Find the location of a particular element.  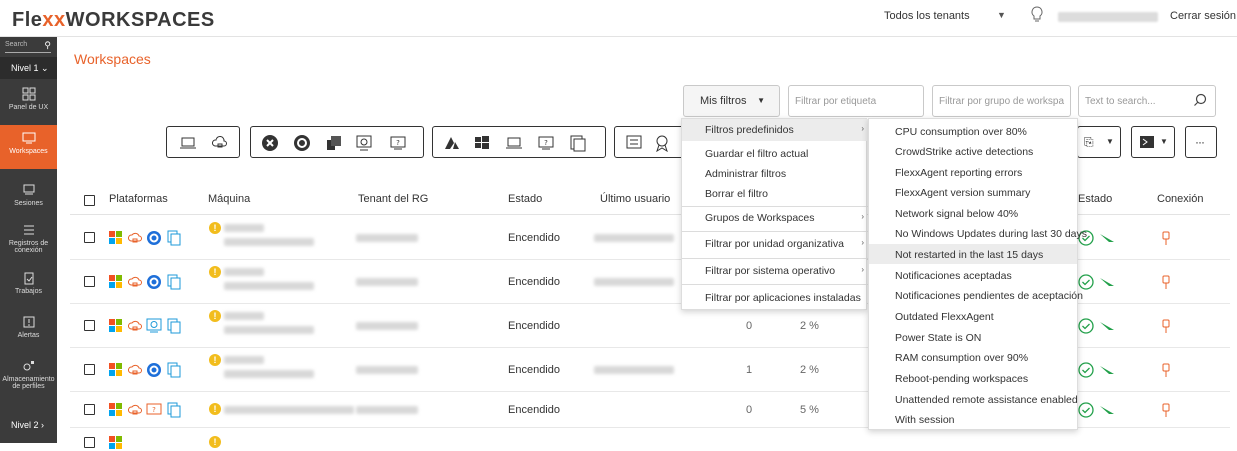

submenu-item: Outdated FlexxAgent is located at coordinates (973, 316).